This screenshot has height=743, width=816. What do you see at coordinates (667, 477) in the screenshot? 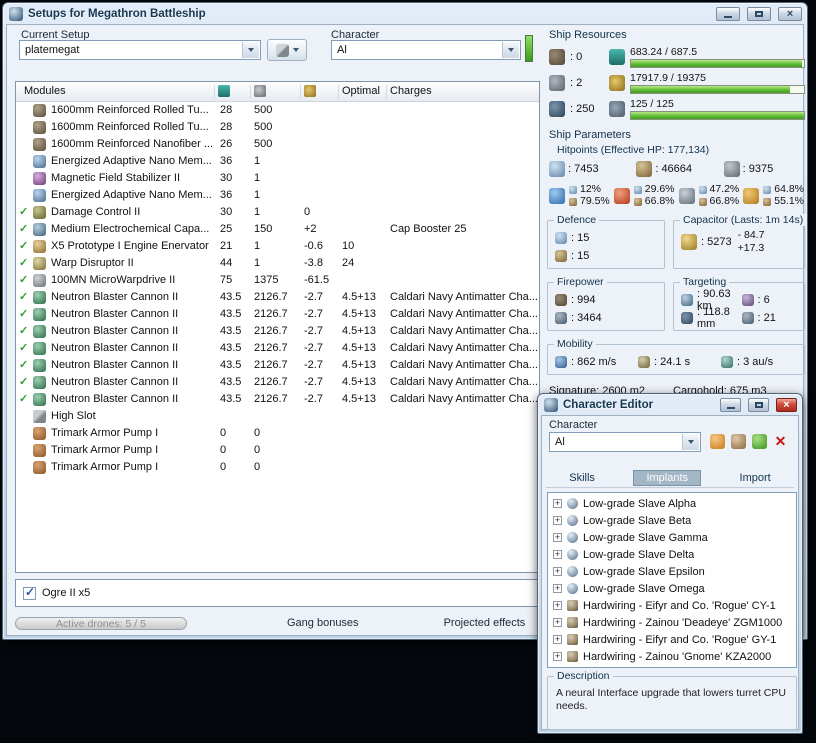
I see `tab-implants: Implants` at bounding box center [667, 477].